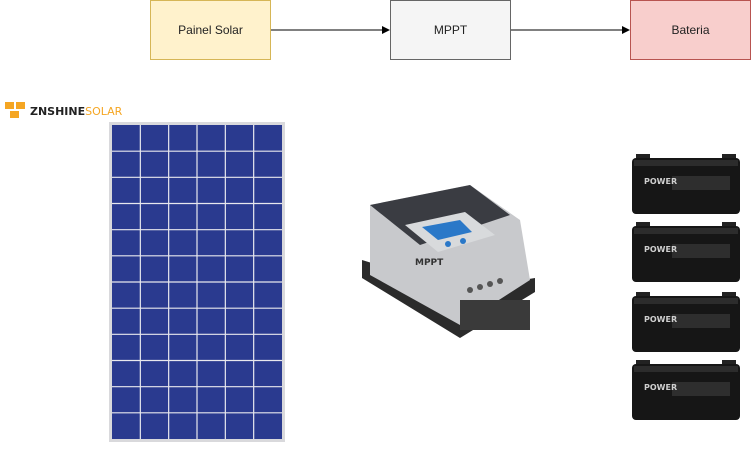 Image resolution: width=751 pixels, height=471 pixels. I want to click on znshine-logo: ZNSHINESOLAR, so click(63, 111).